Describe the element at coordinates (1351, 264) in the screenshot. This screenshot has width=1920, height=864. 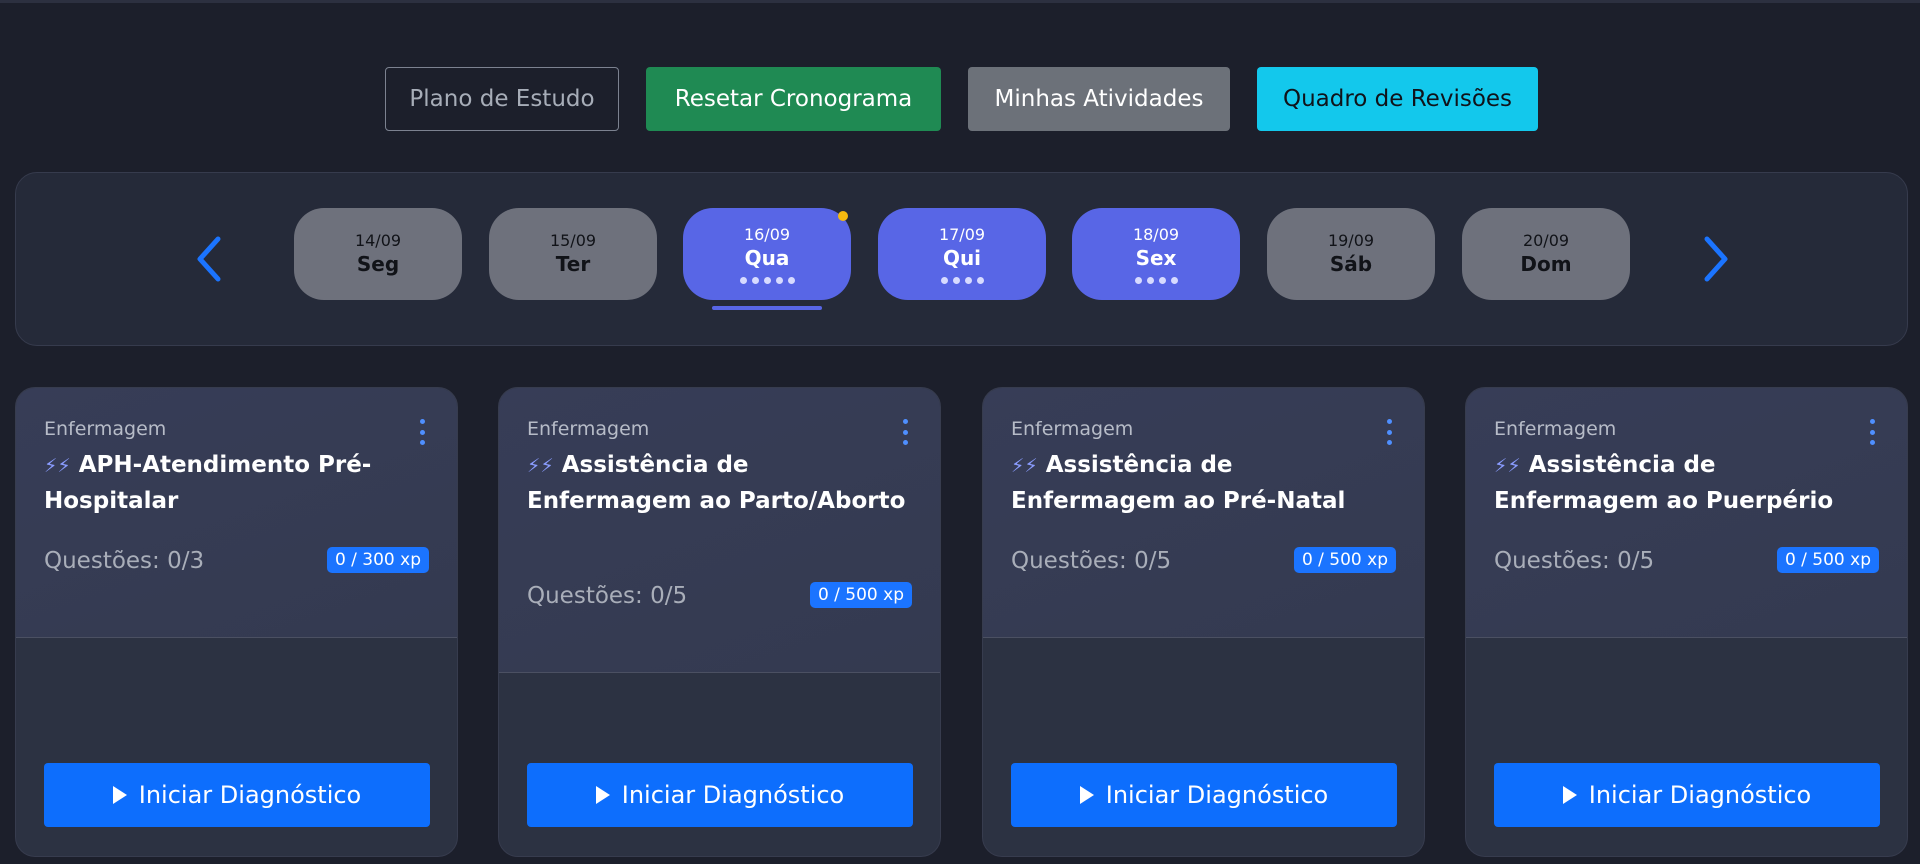
I see `day-name: Sáb` at that location.